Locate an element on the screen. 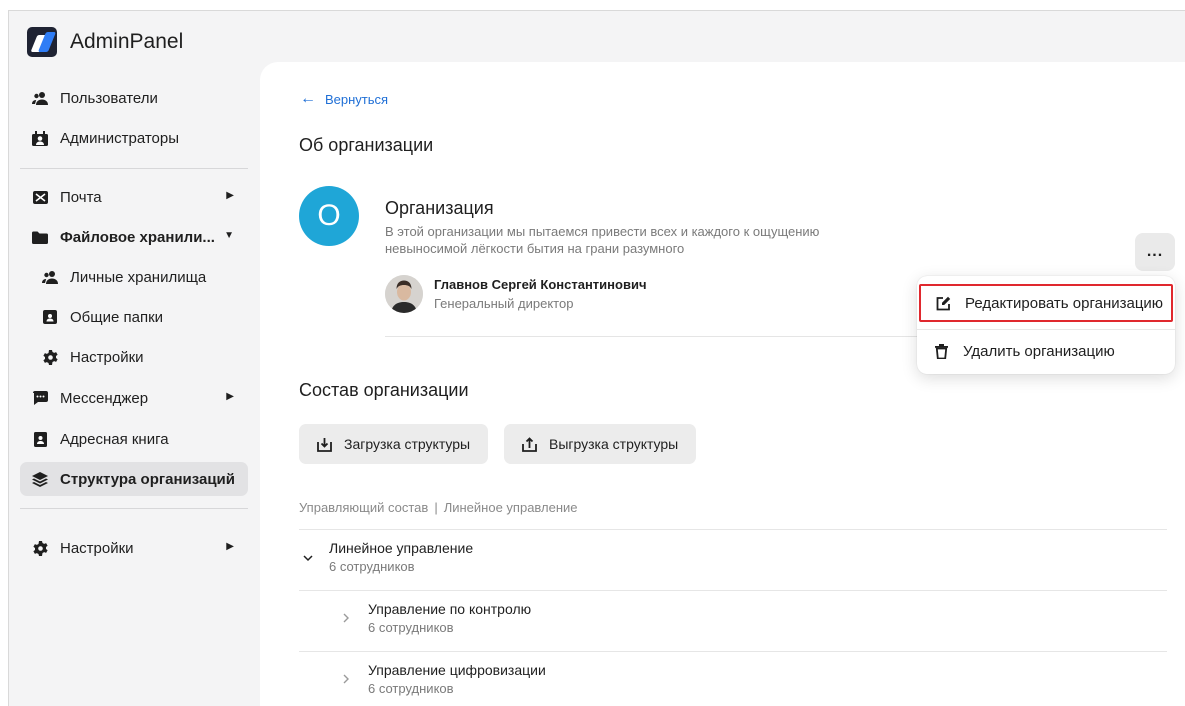 The image size is (1185, 706). mail-icon is located at coordinates (40, 197).